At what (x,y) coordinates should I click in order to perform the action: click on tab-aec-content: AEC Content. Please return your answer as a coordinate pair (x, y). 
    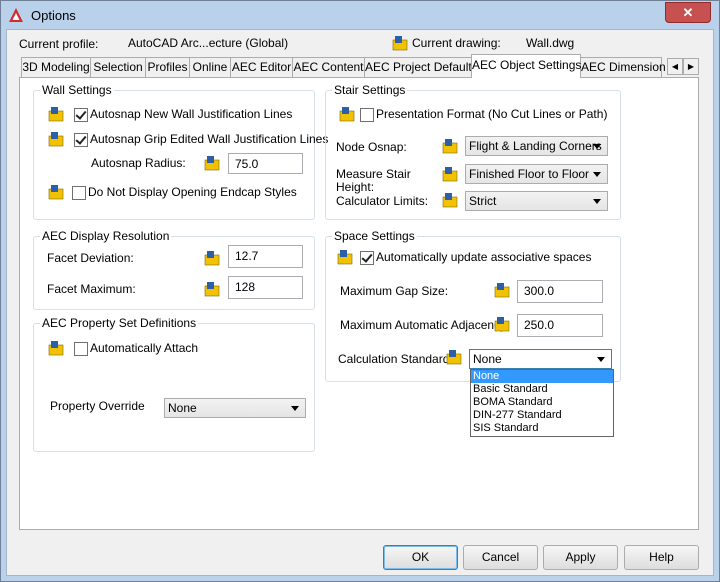
    Looking at the image, I should click on (328, 67).